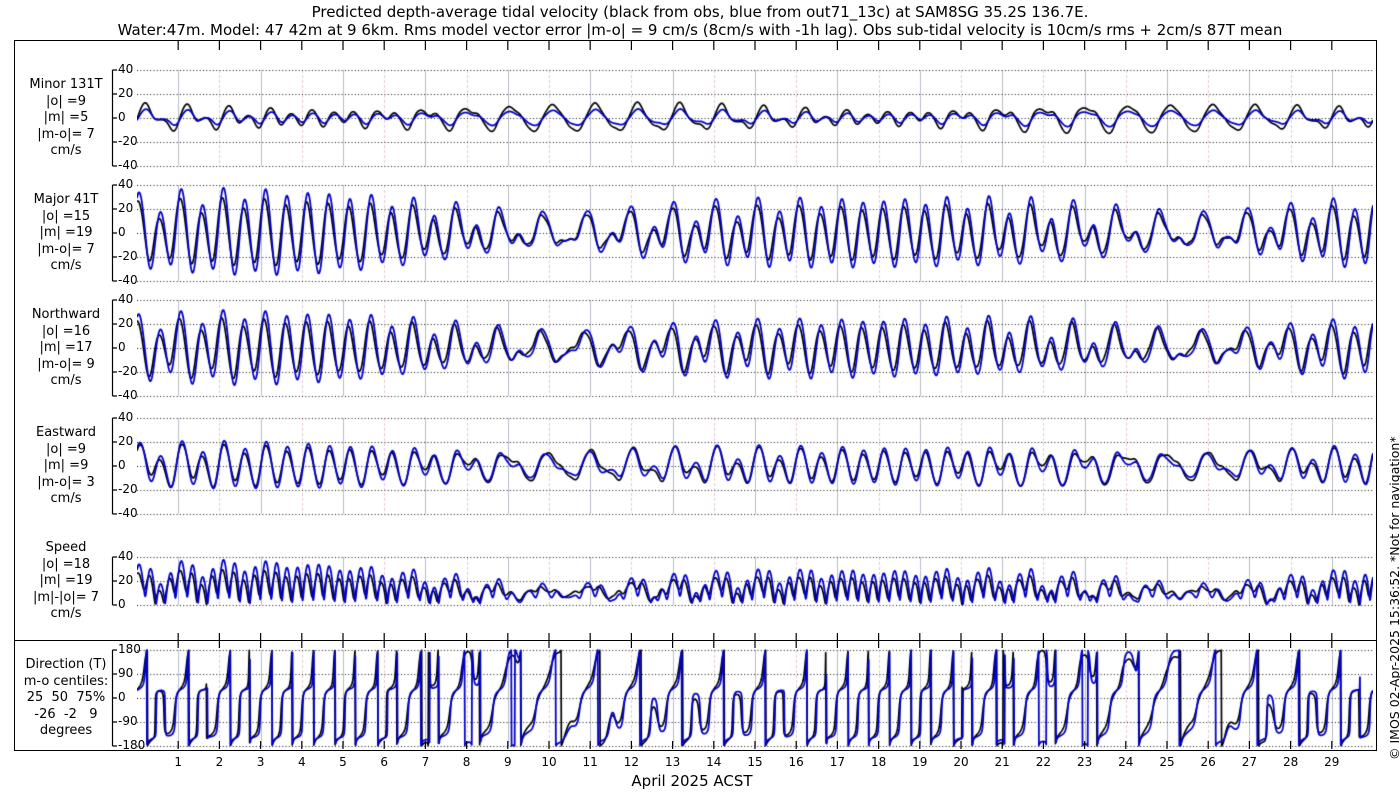  I want to click on x-tick-label: 11, so click(590, 762).